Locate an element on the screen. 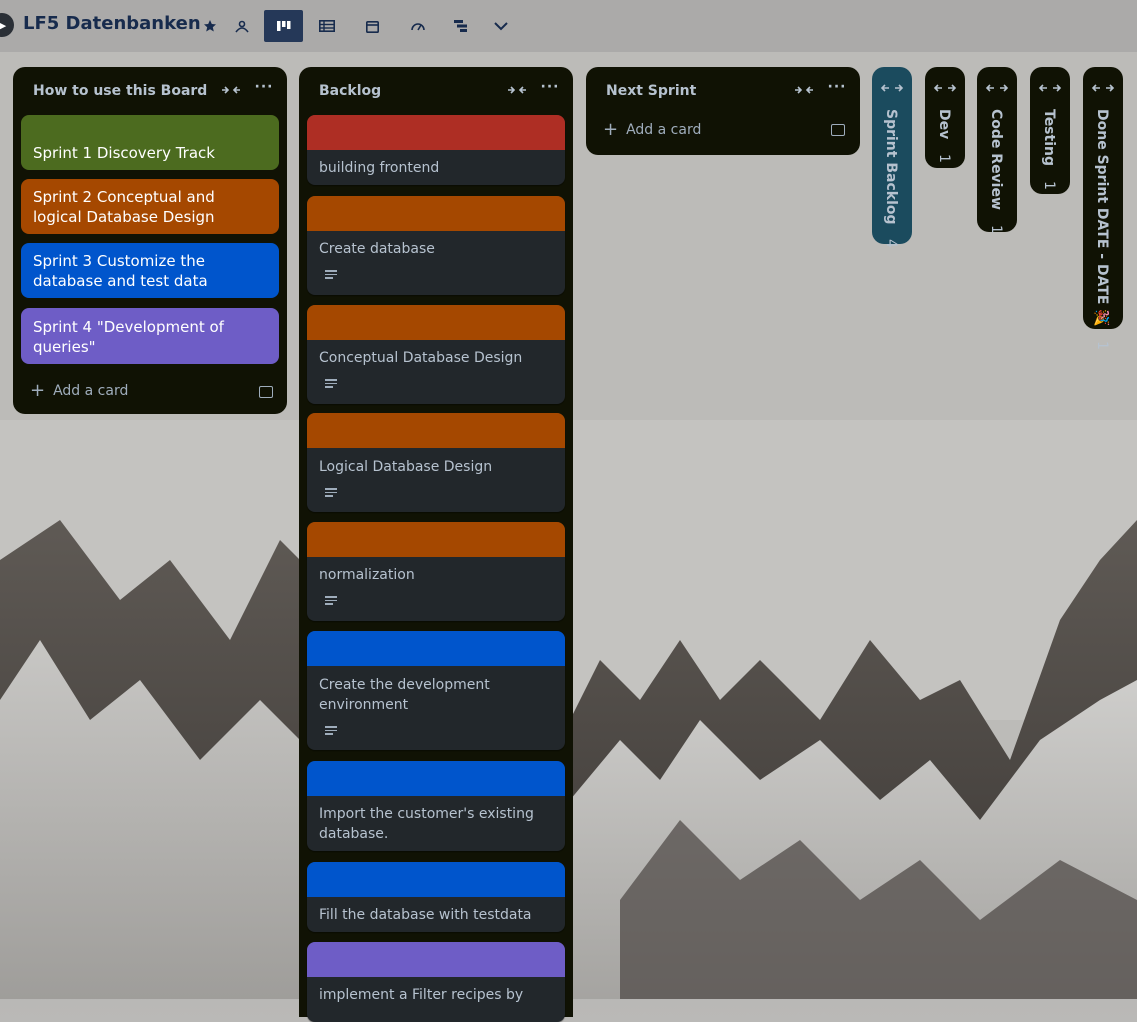  collapsed-list-title: Dev 1 is located at coordinates (944, 136).